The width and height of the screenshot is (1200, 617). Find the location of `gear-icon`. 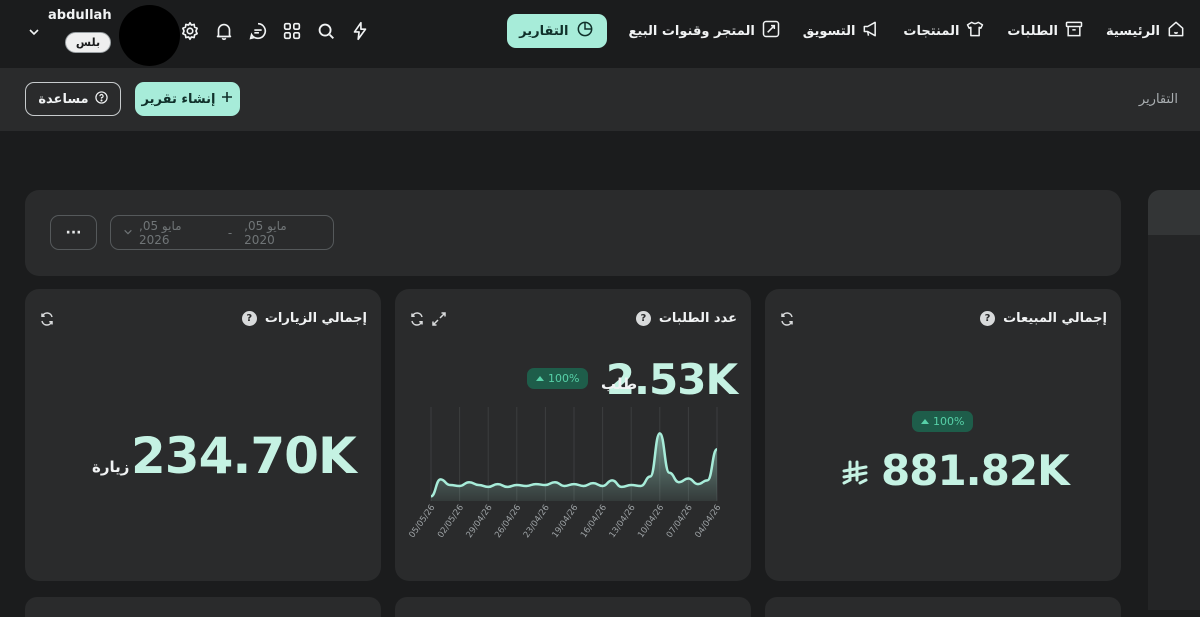

gear-icon is located at coordinates (190, 31).